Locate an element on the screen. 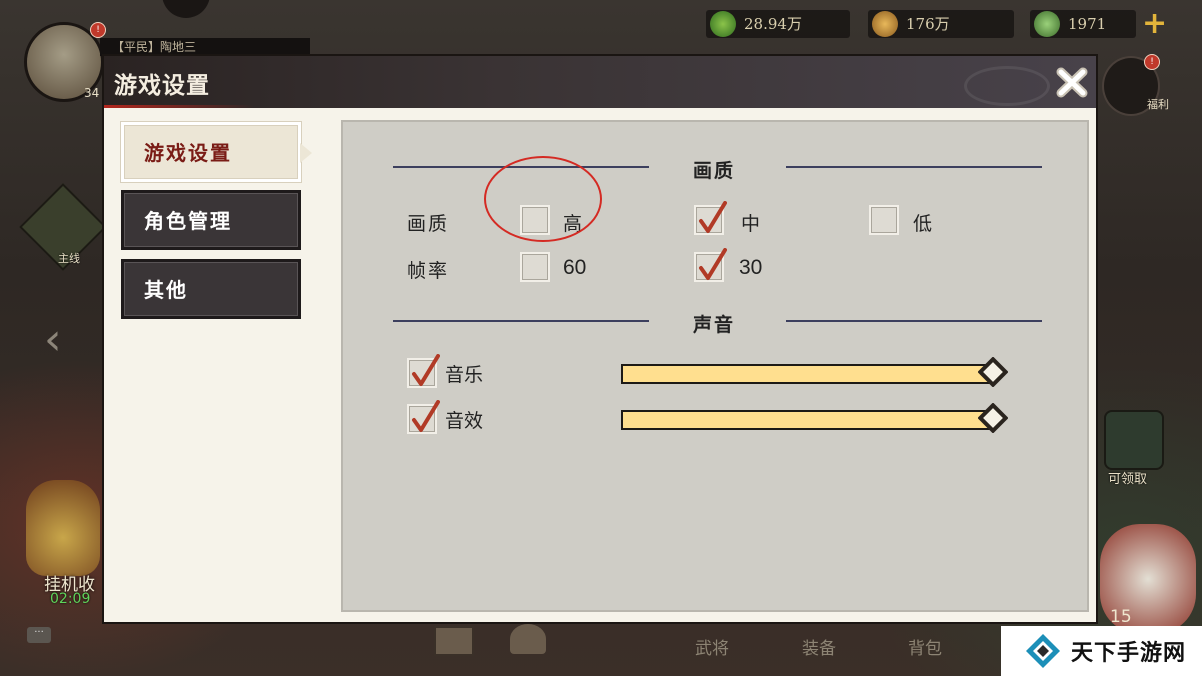 Image resolution: width=1202 pixels, height=676 pixels. tab-role-management: 角色管理 is located at coordinates (211, 220).